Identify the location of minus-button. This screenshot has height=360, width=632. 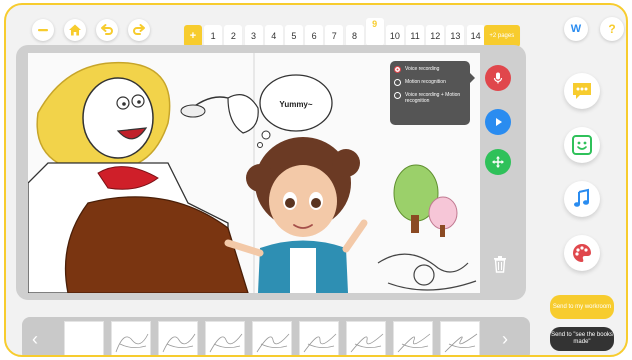
(43, 30).